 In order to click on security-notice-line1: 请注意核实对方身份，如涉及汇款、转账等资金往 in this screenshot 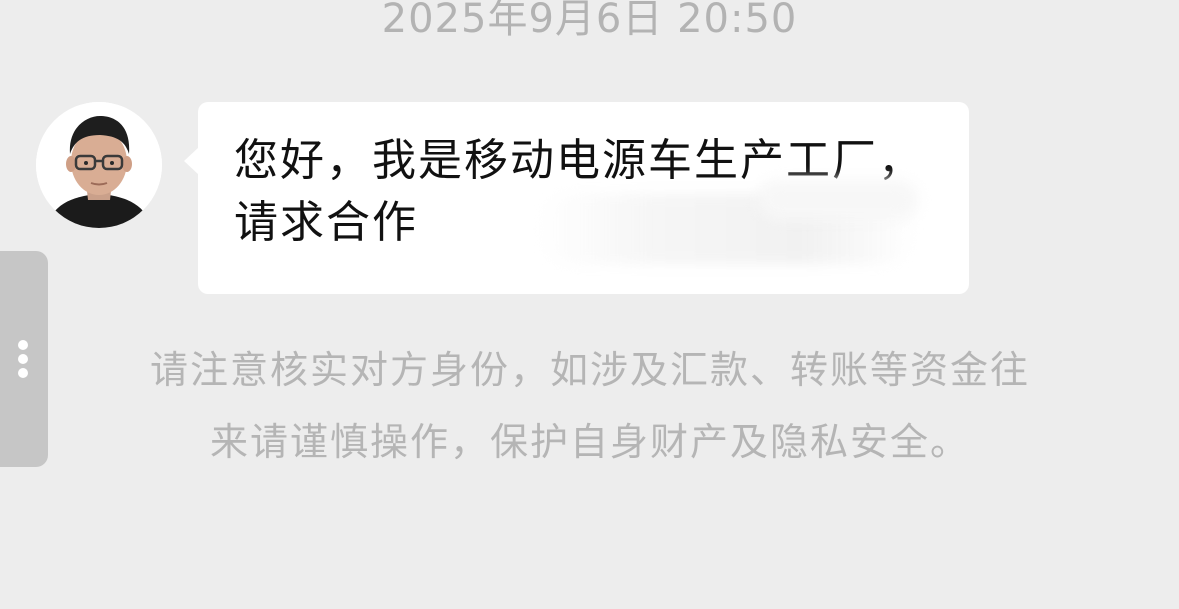, I will do `click(589, 370)`.